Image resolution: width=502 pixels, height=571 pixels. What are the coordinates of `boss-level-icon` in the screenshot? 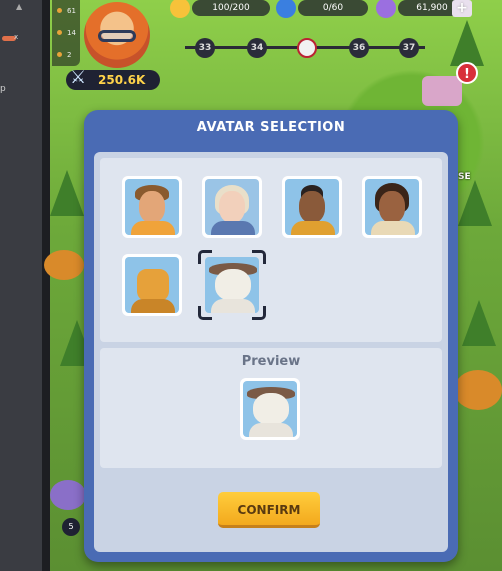 It's located at (307, 48).